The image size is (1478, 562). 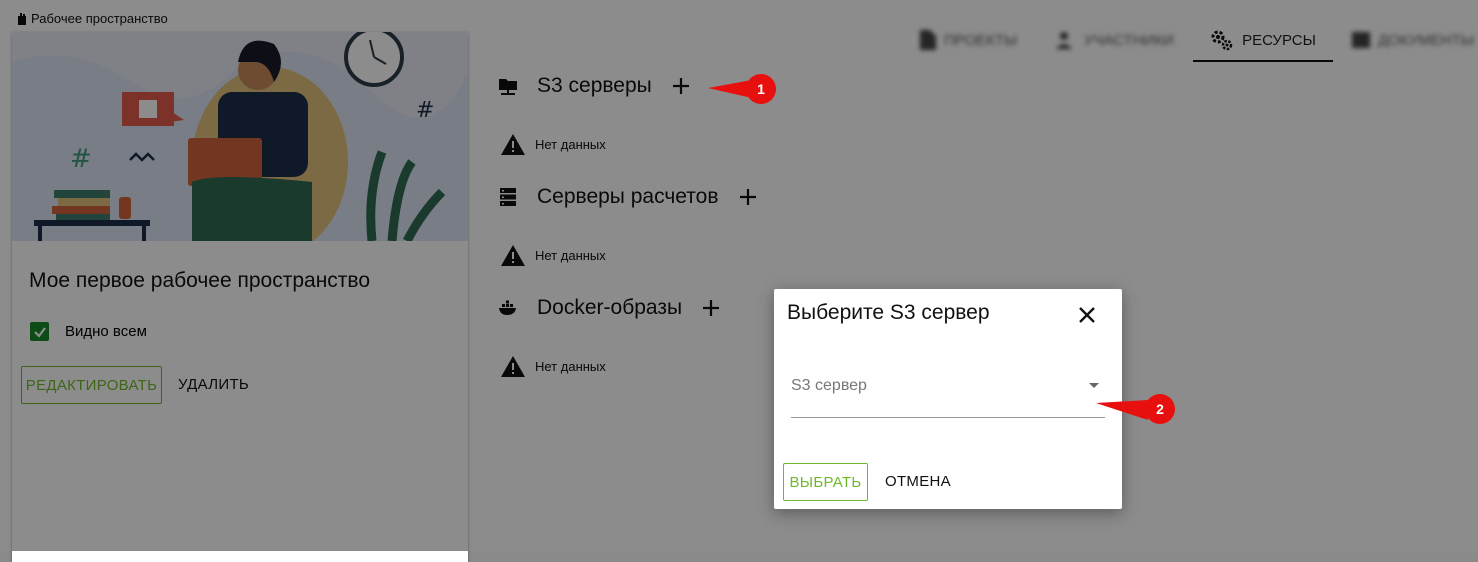 What do you see at coordinates (742, 92) in the screenshot?
I see `callout-1: 1` at bounding box center [742, 92].